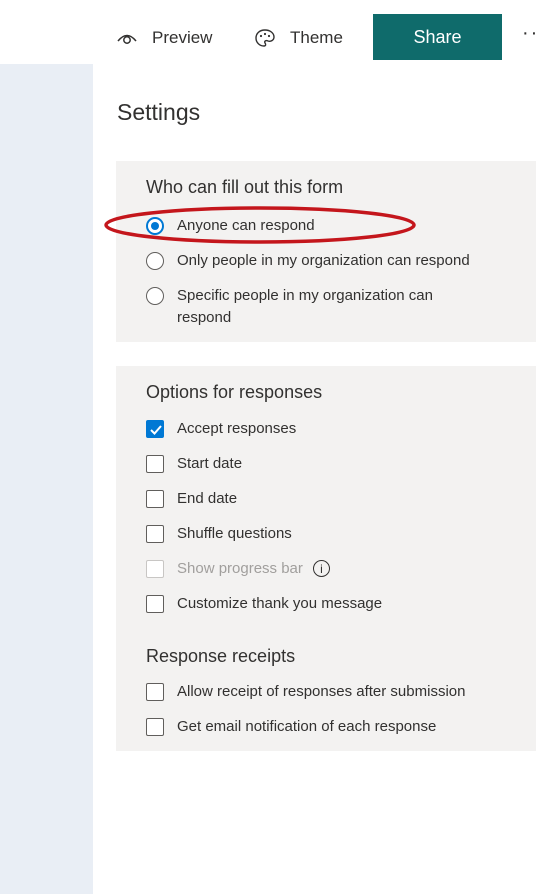  What do you see at coordinates (245, 187) in the screenshot?
I see `who-can-fill-title: Who can fill out this form` at bounding box center [245, 187].